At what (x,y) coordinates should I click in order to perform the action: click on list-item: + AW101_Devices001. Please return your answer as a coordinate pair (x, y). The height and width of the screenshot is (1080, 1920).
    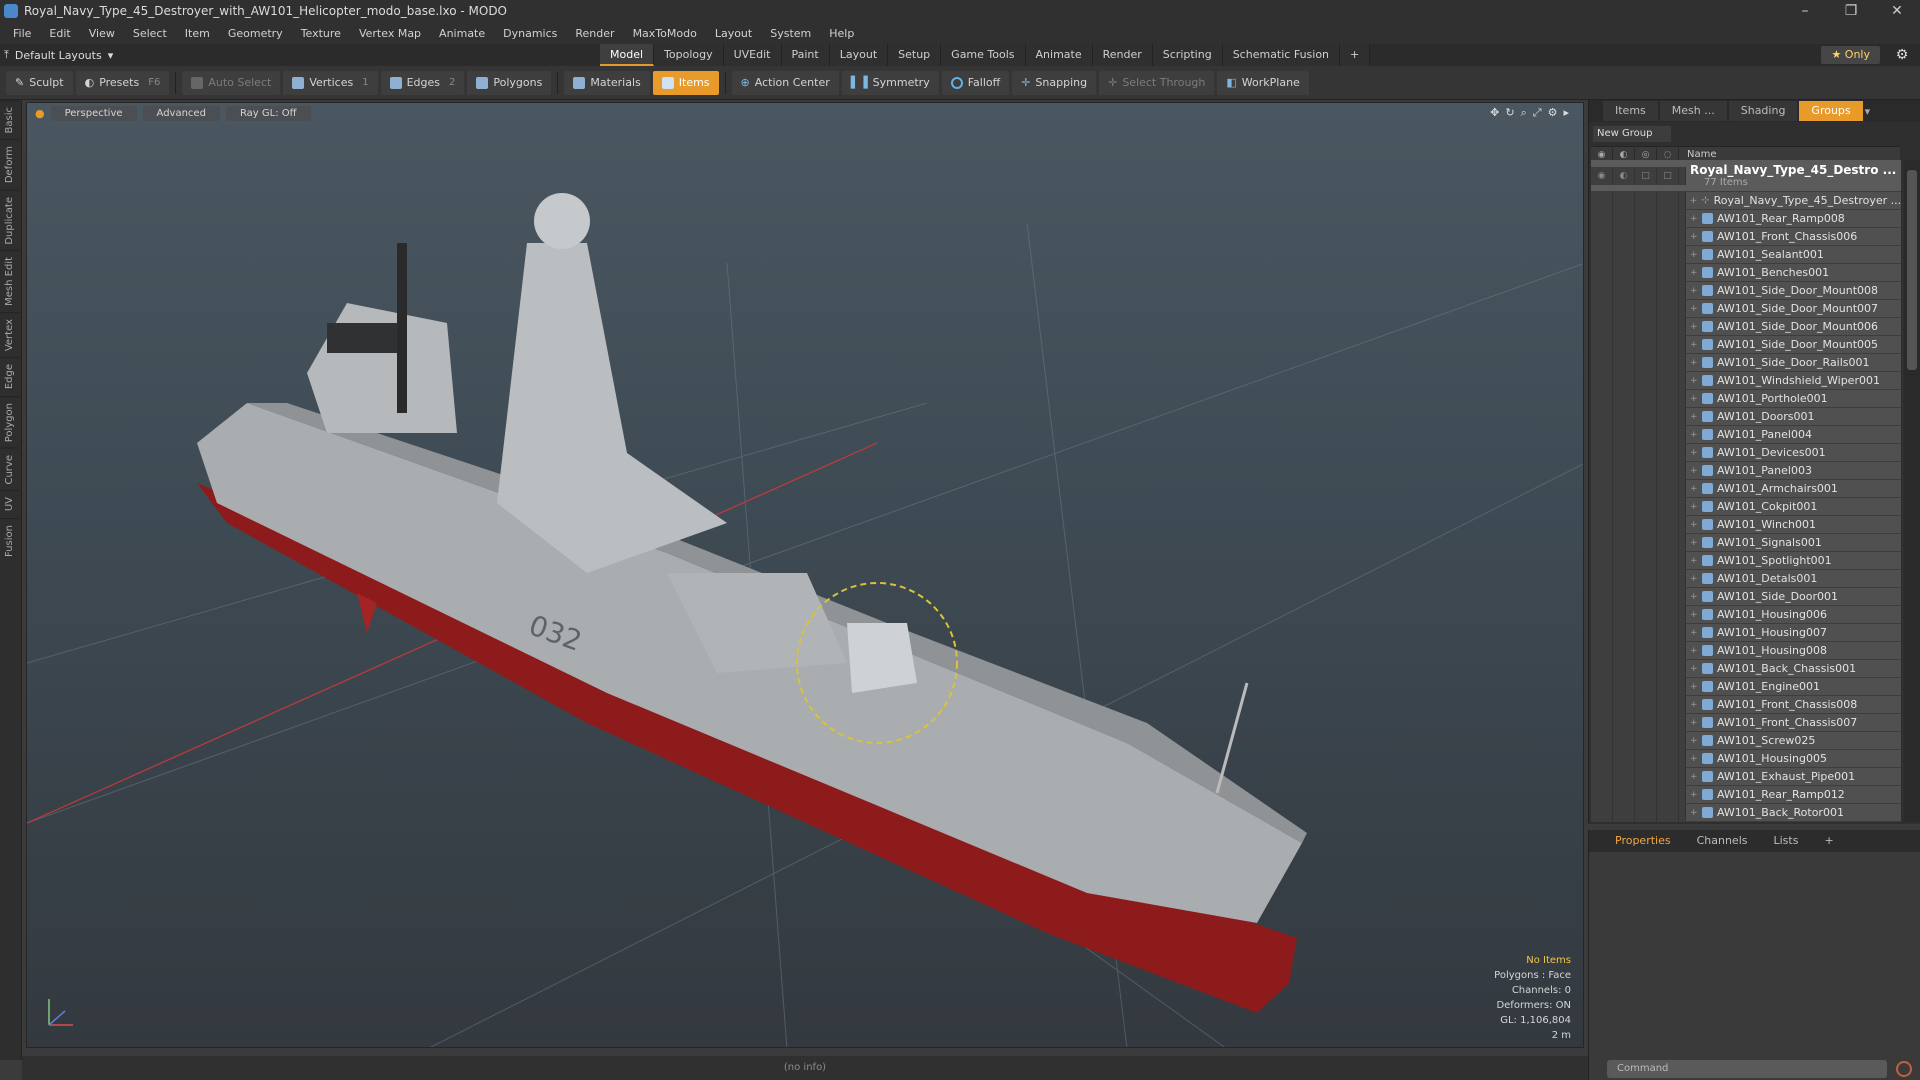
    Looking at the image, I should click on (1746, 452).